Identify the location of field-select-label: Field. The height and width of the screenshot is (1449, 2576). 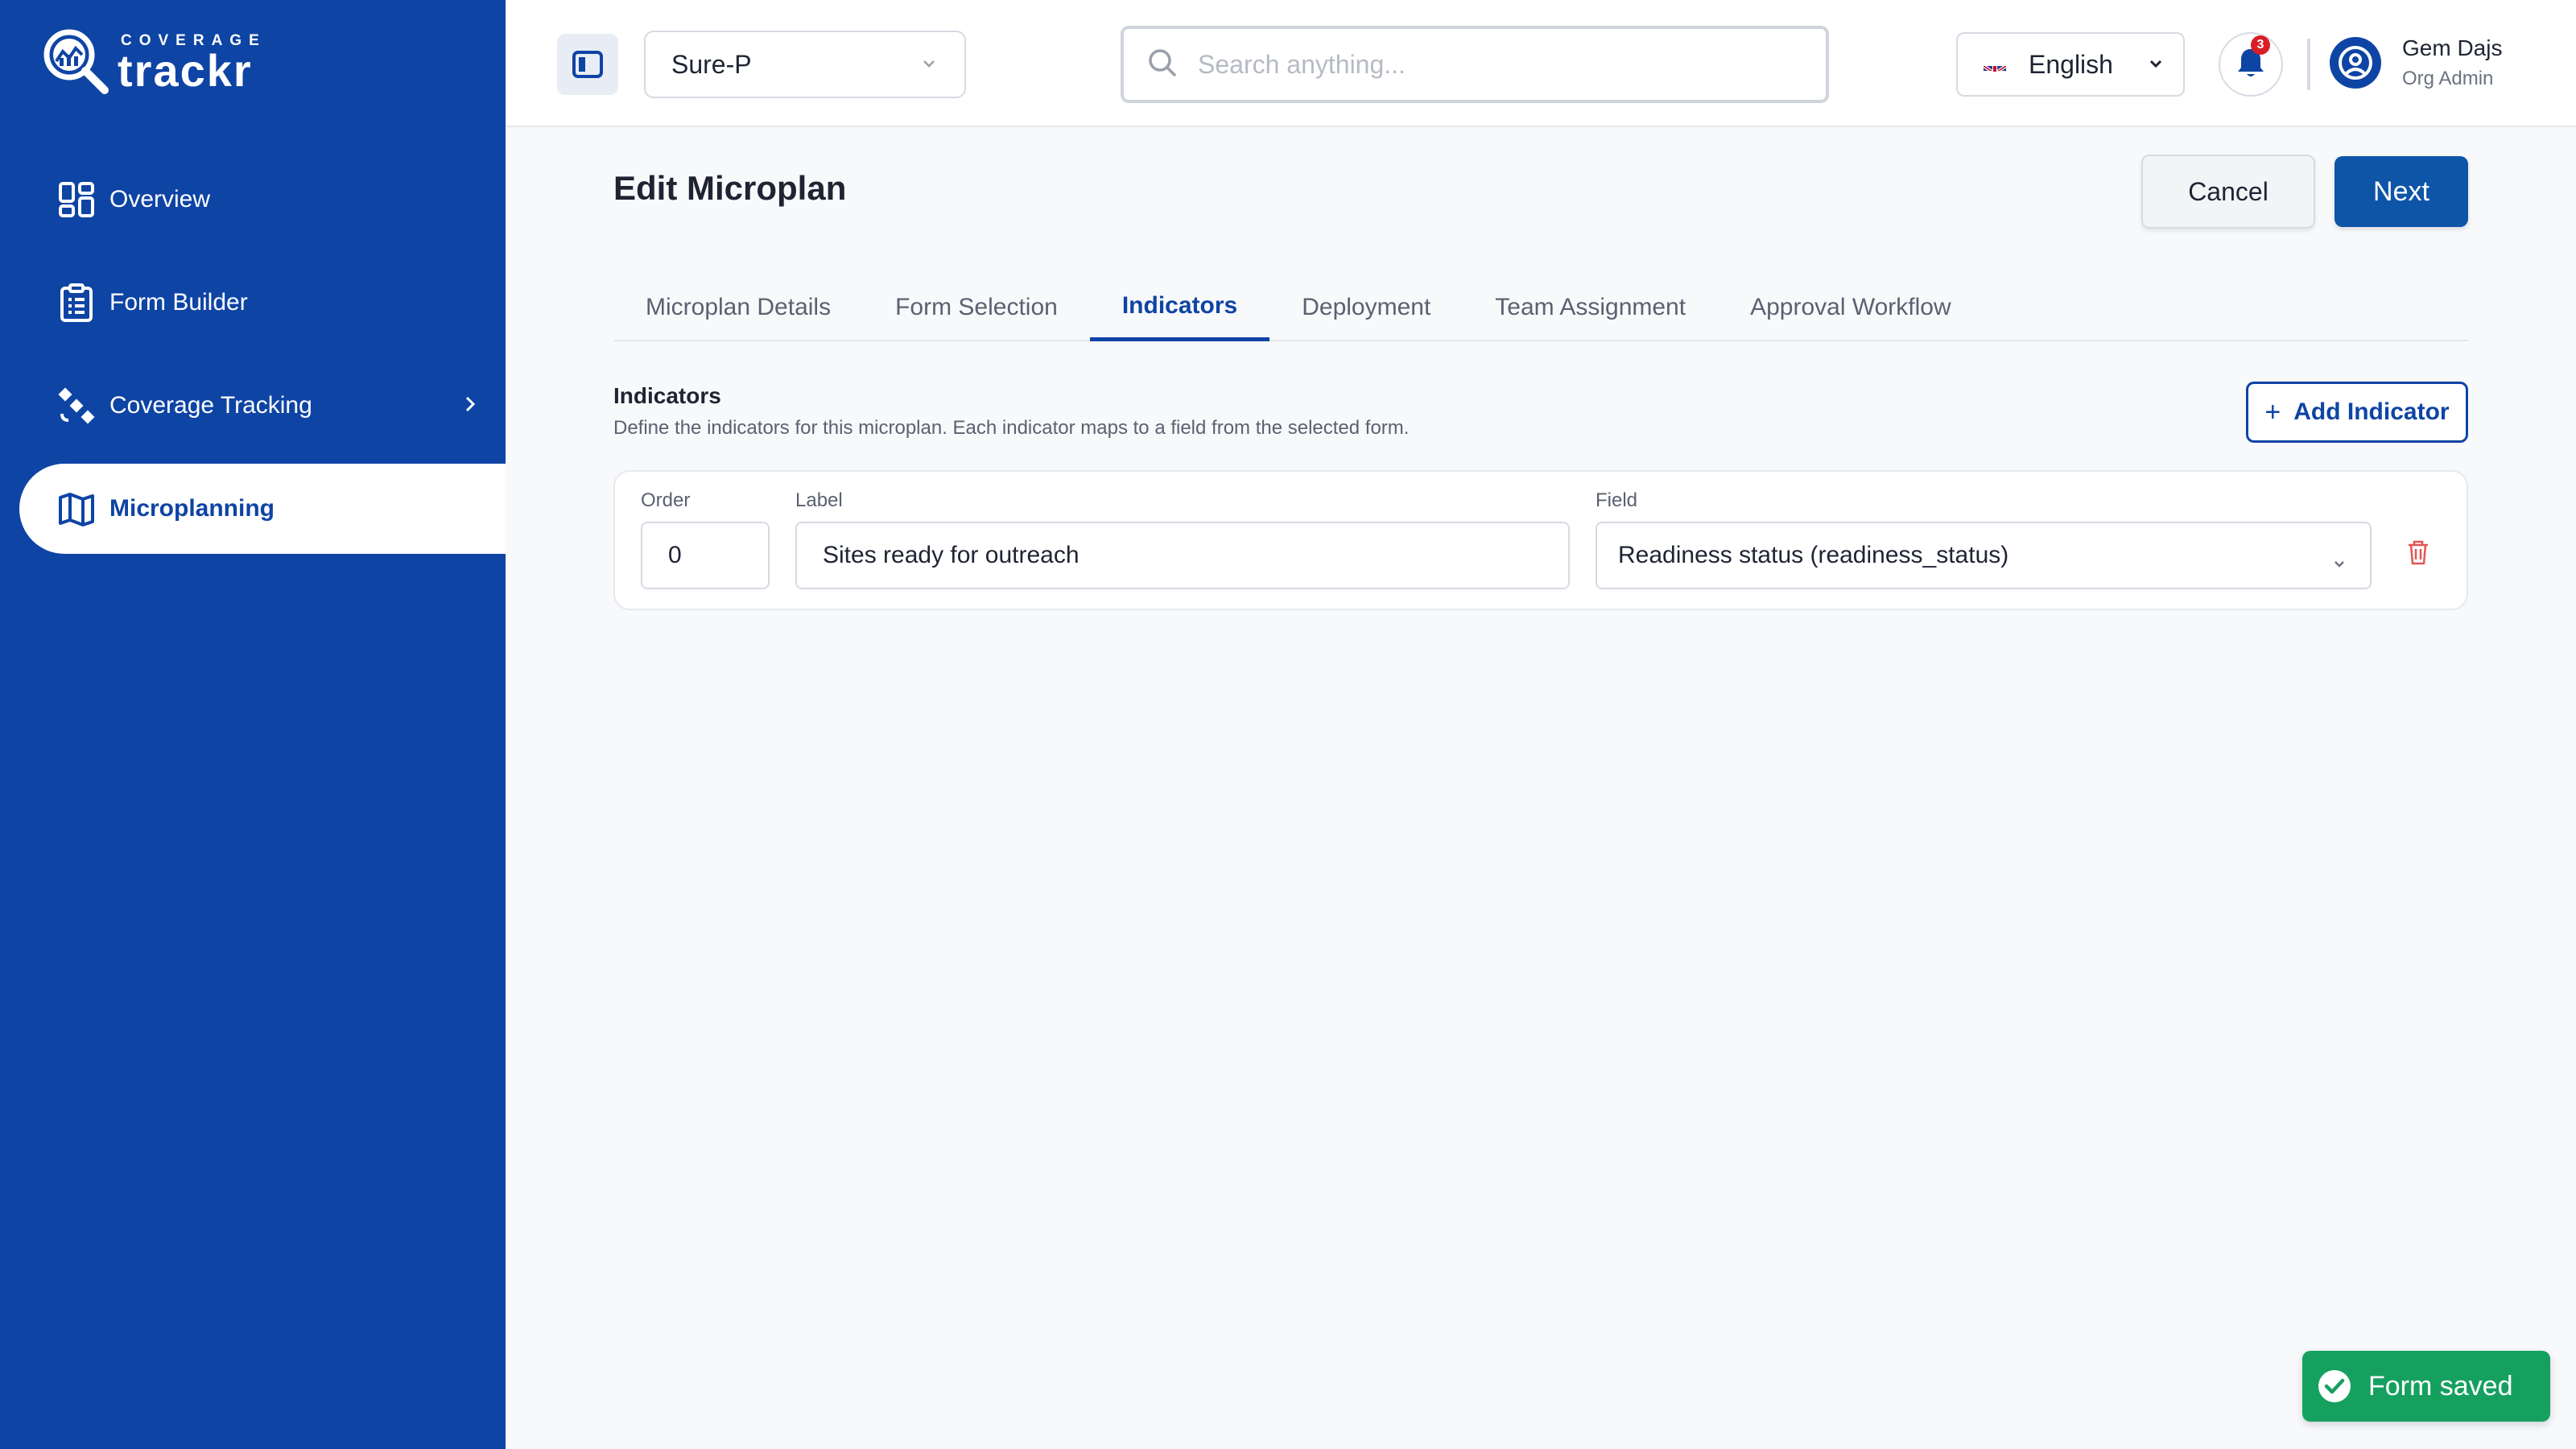
(1617, 500).